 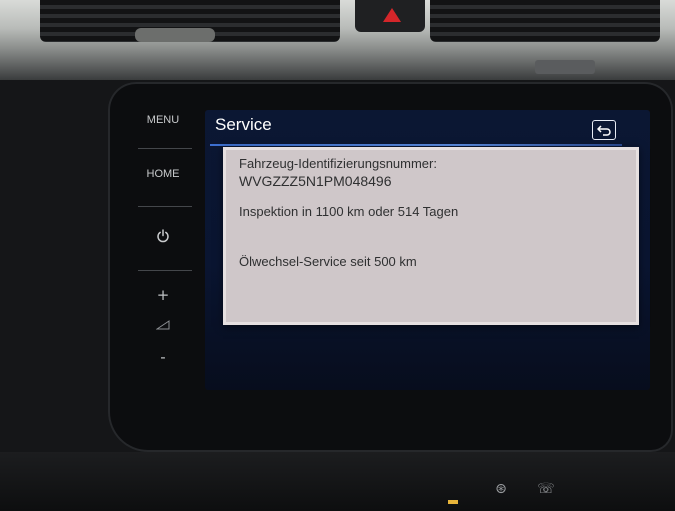 I want to click on dashboard-trim, so click(x=175, y=35).